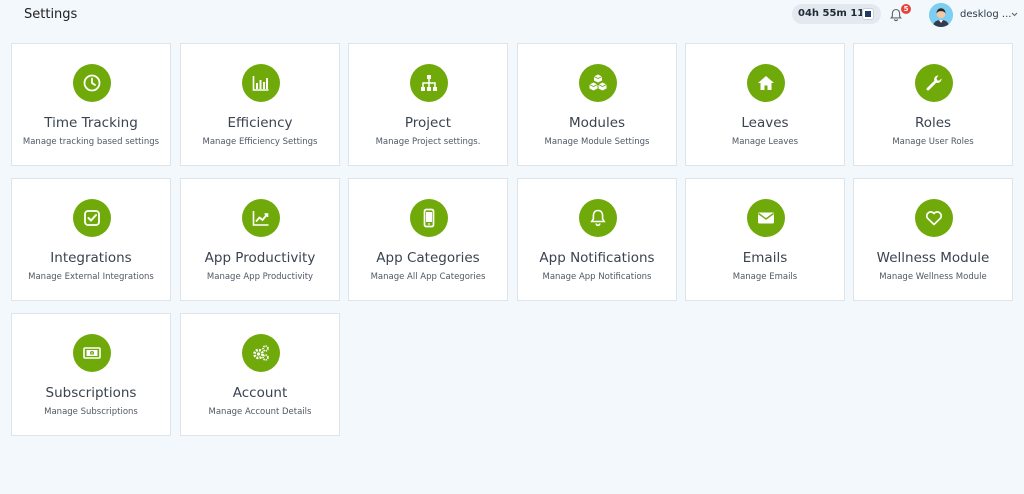  I want to click on notification-badge: 5, so click(906, 9).